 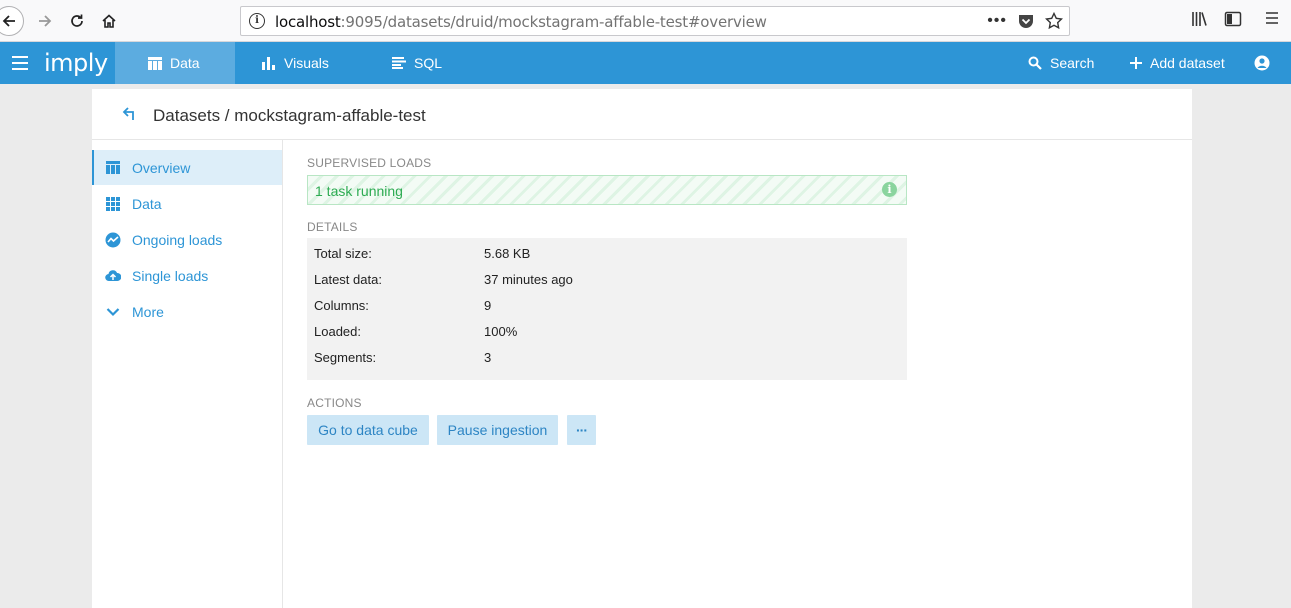 What do you see at coordinates (528, 279) in the screenshot?
I see `detail-value: 37 minutes ago` at bounding box center [528, 279].